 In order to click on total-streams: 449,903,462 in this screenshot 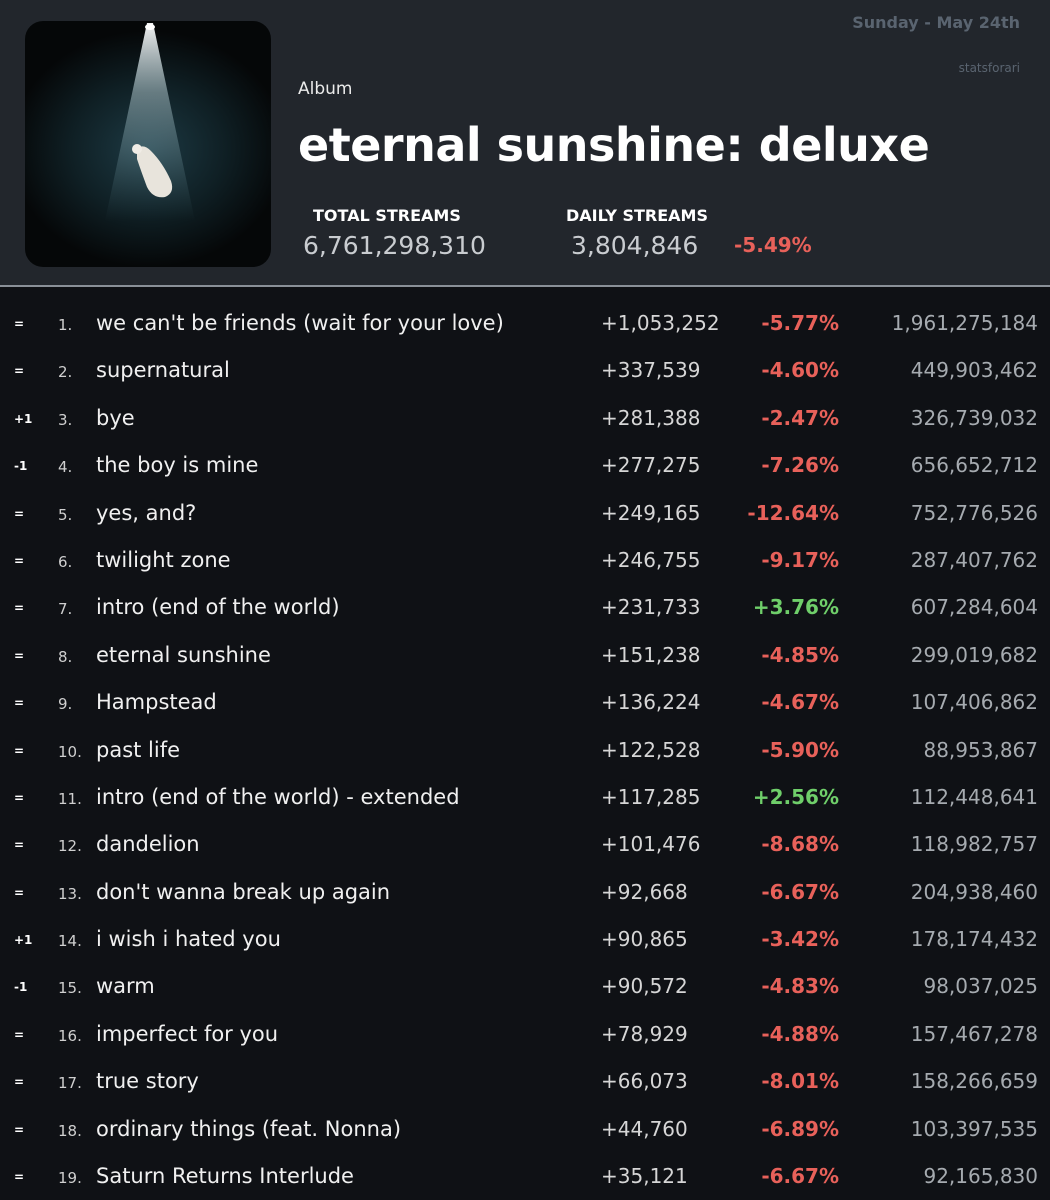, I will do `click(974, 370)`.